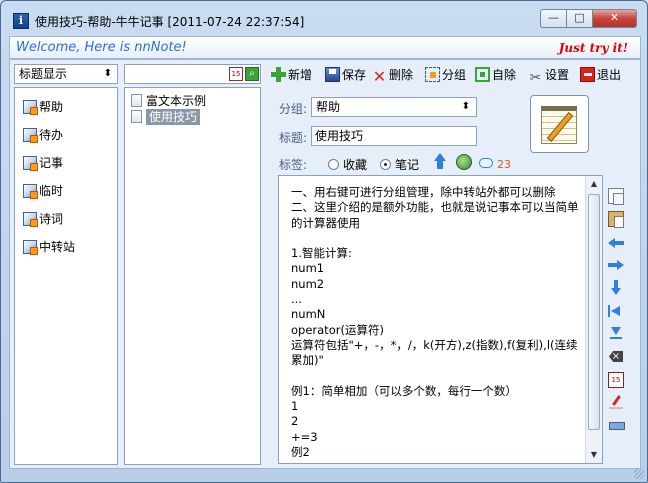 The height and width of the screenshot is (483, 648). I want to click on pen-icon, so click(616, 403).